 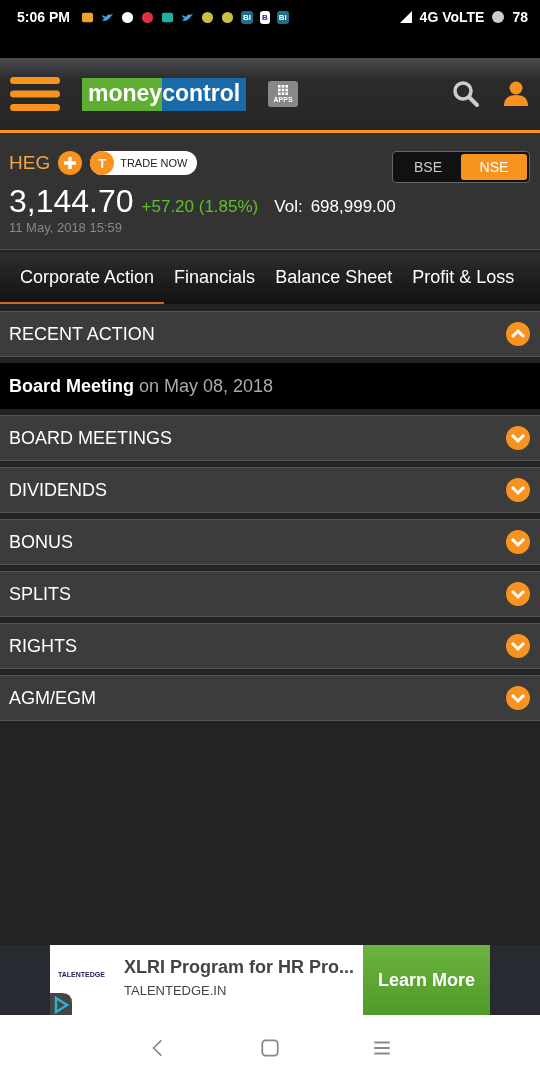 What do you see at coordinates (270, 698) in the screenshot?
I see `section-header: AGM/EGM` at bounding box center [270, 698].